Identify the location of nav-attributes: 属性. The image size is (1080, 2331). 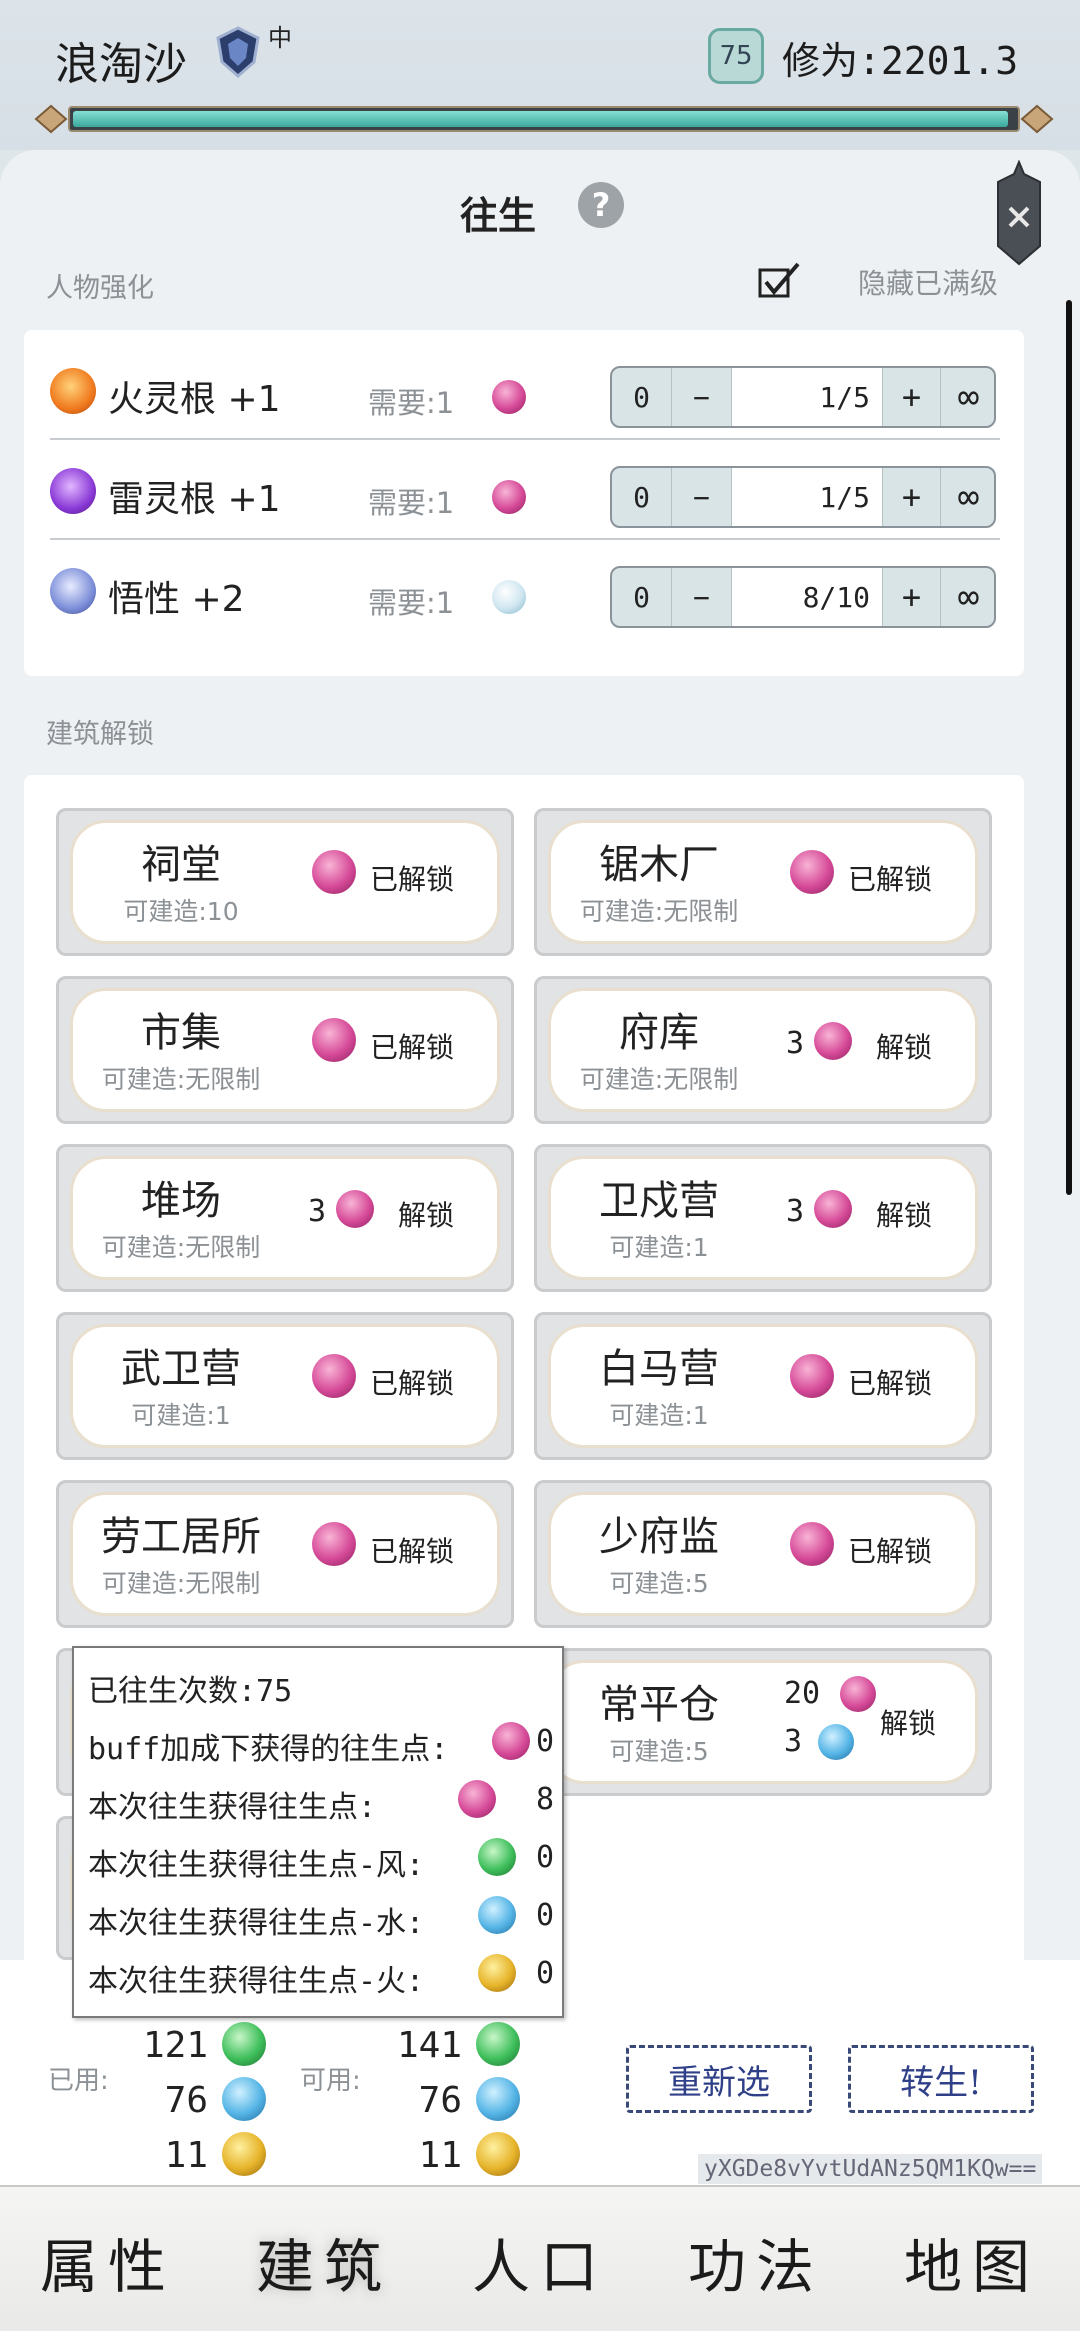
(108, 2262).